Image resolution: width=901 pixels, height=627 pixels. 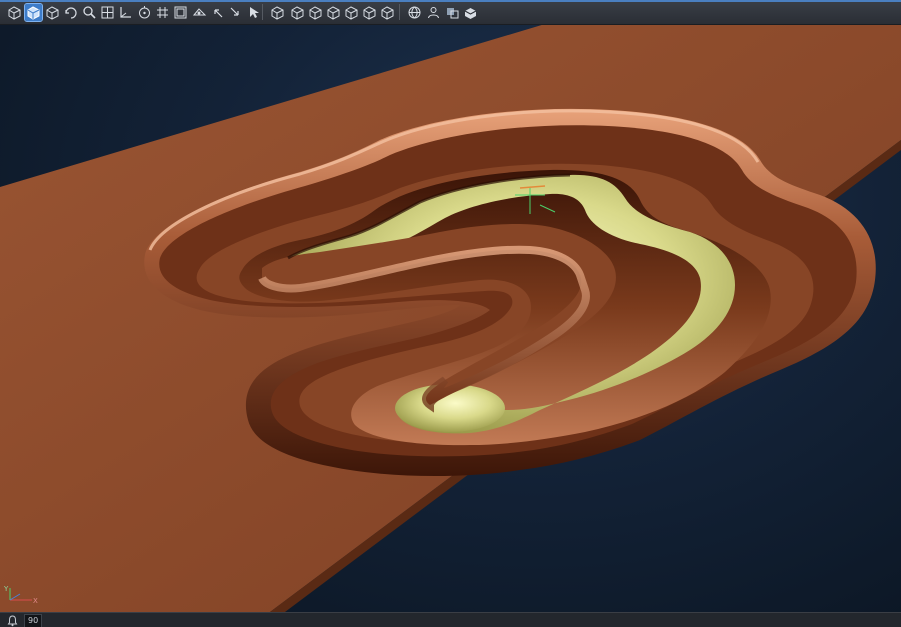 I want to click on user-view-icon, so click(x=433, y=13).